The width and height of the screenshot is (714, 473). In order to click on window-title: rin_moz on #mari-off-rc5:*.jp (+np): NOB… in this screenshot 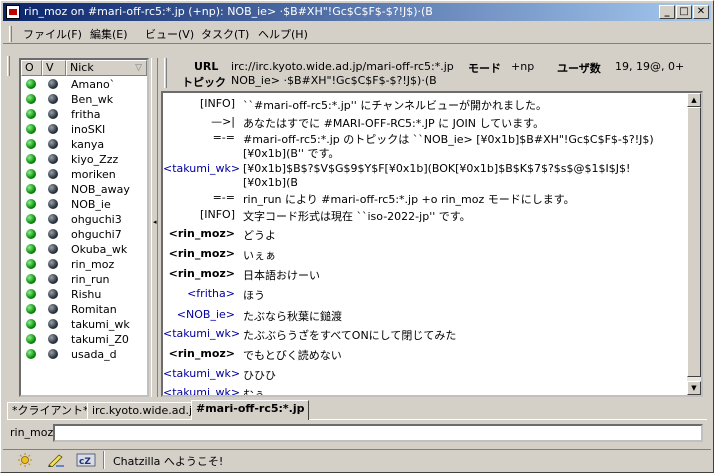, I will do `click(228, 11)`.